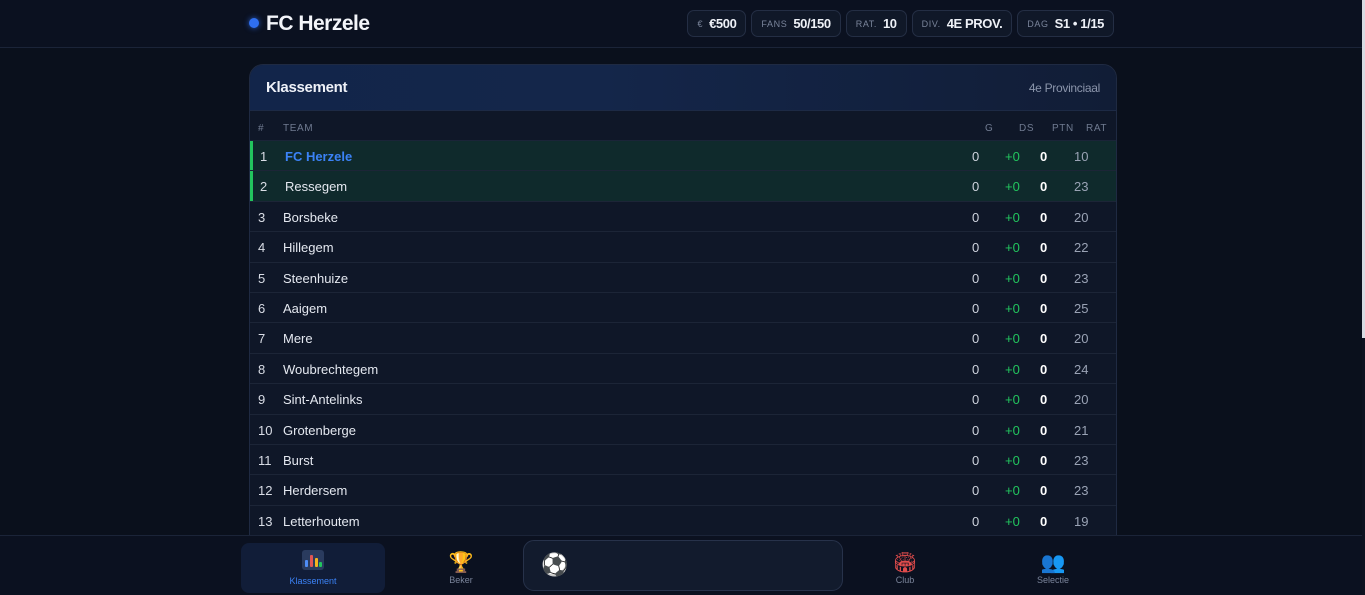  Describe the element at coordinates (313, 581) in the screenshot. I see `nav-klassement-label: Klassement` at that location.